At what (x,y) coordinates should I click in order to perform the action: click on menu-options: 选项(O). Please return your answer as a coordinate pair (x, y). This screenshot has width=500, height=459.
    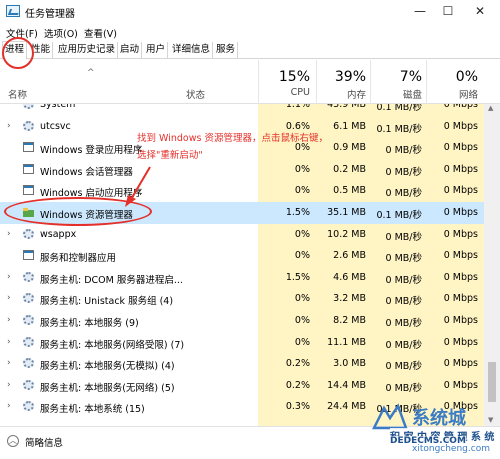
    Looking at the image, I should click on (61, 33).